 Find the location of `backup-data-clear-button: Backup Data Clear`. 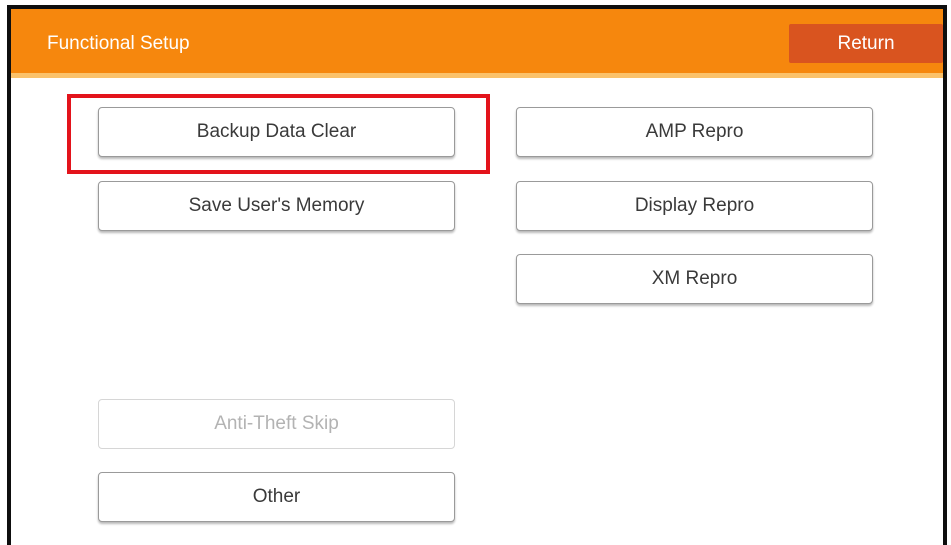

backup-data-clear-button: Backup Data Clear is located at coordinates (276, 132).